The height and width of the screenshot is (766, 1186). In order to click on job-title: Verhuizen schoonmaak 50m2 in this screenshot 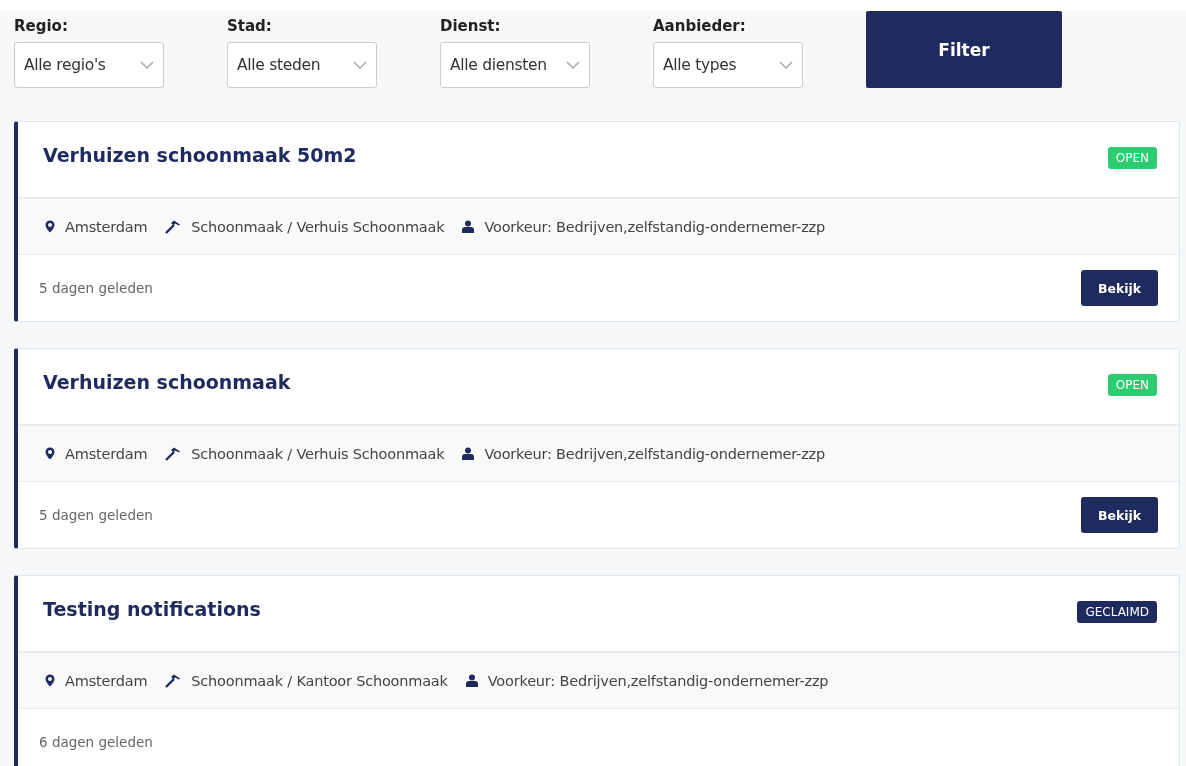, I will do `click(200, 155)`.